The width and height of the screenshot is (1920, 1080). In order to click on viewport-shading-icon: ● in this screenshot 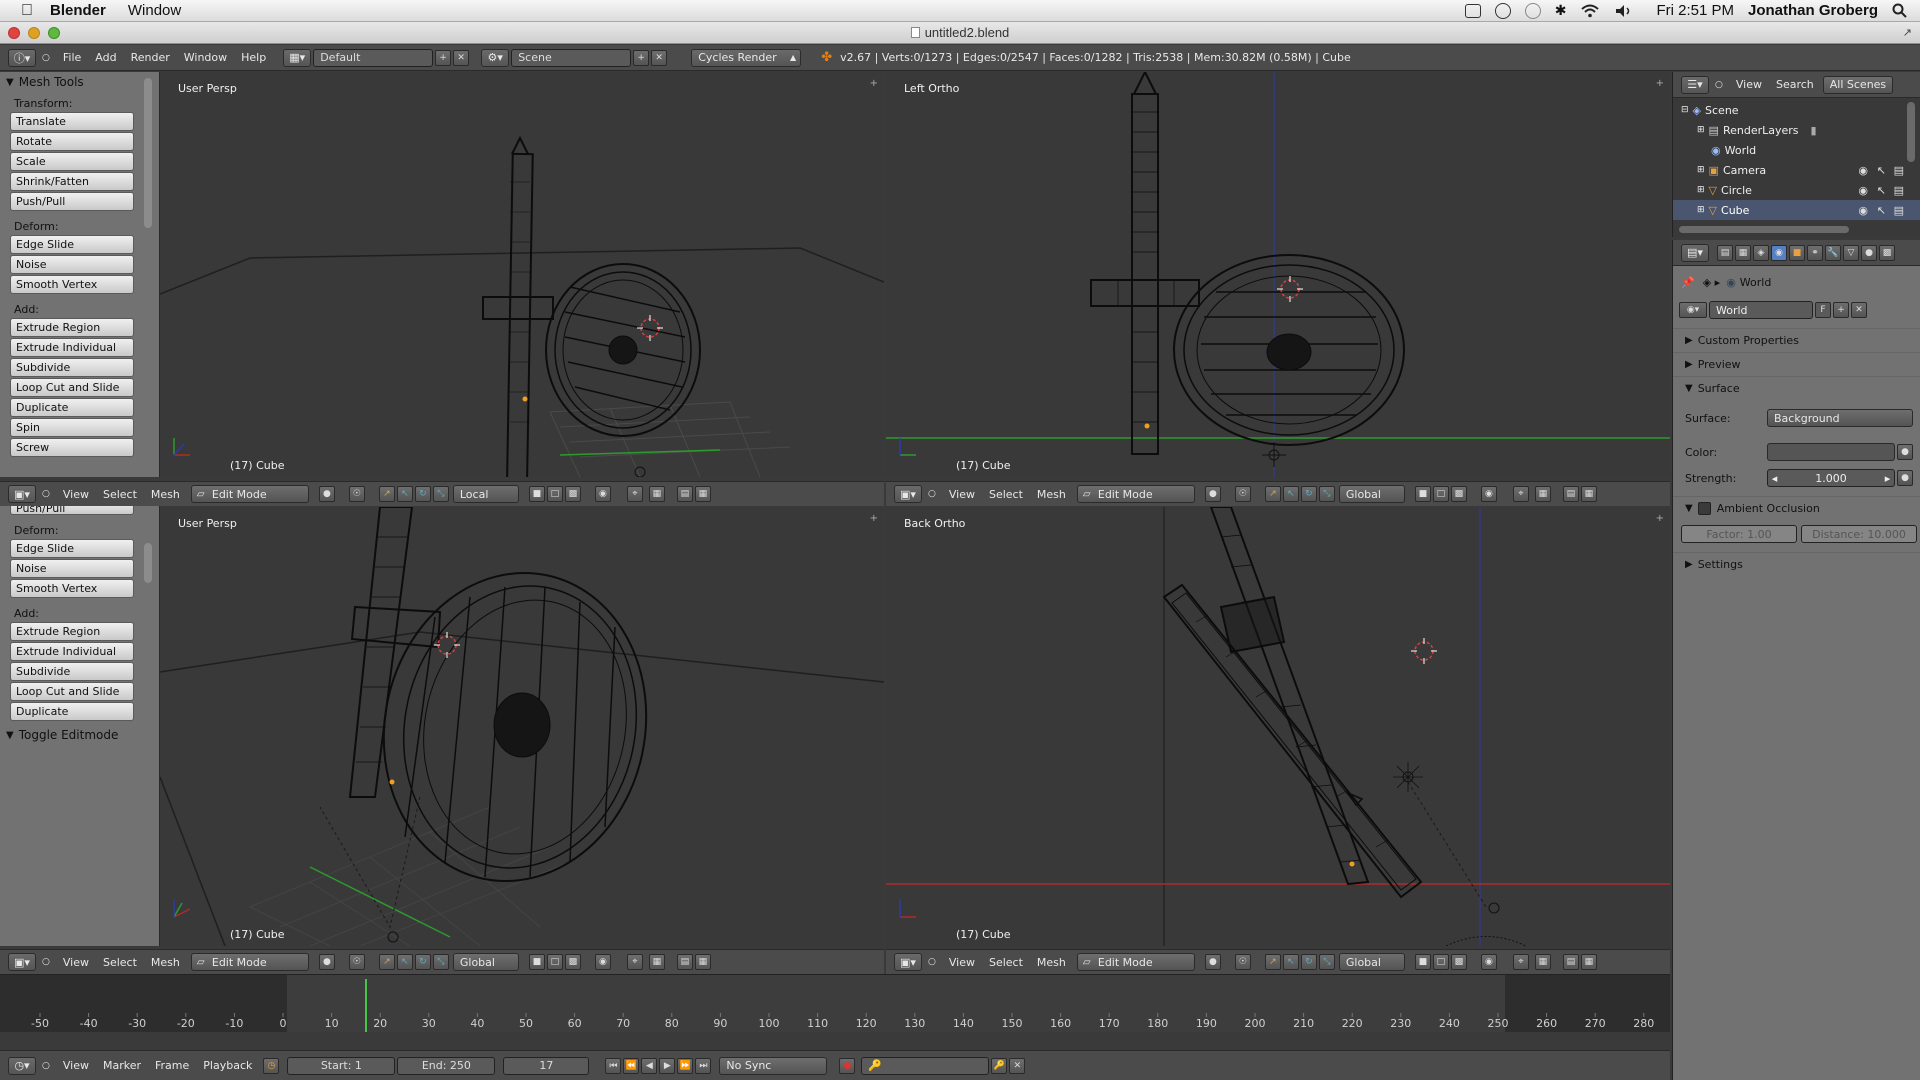, I will do `click(326, 494)`.